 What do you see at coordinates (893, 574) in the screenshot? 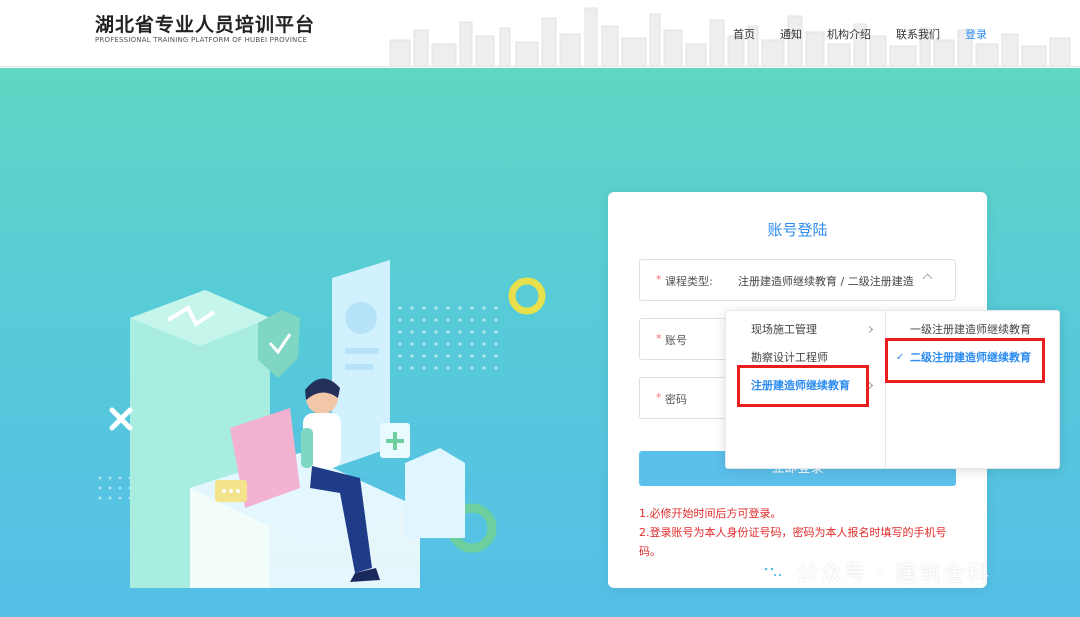
I see `watermark-text: 公众号 · 建筑全科` at bounding box center [893, 574].